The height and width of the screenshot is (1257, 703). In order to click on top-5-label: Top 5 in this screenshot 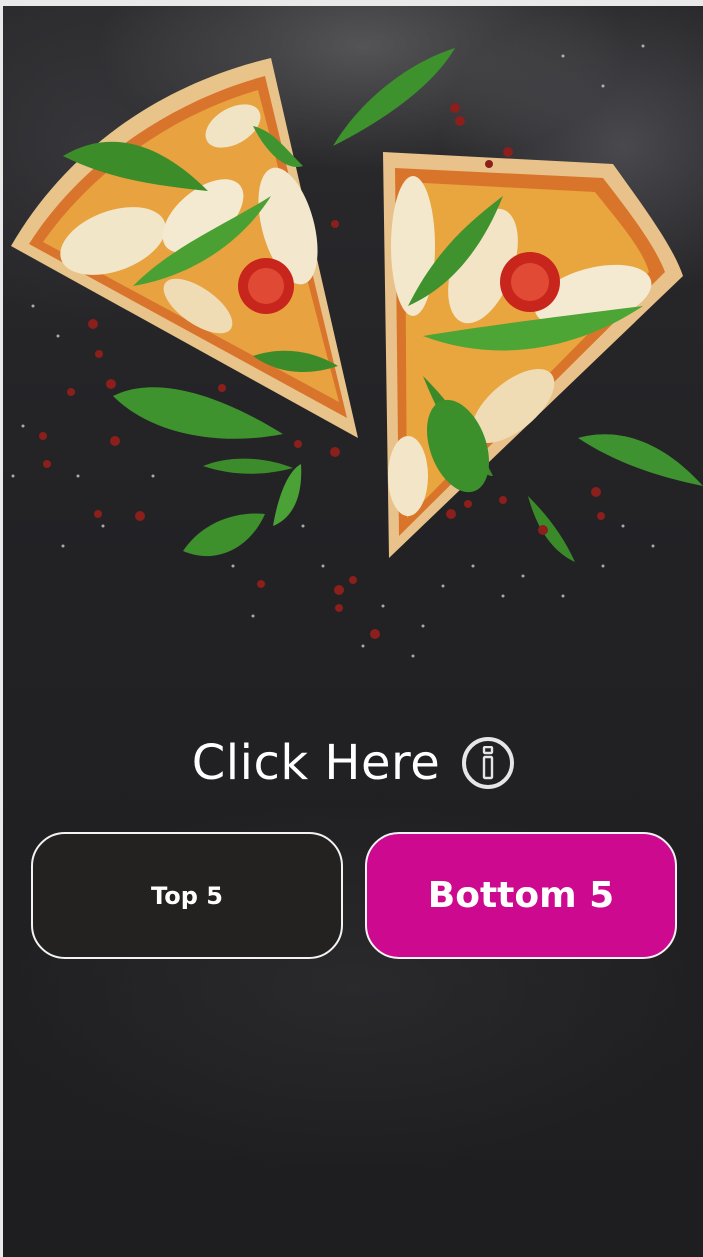, I will do `click(187, 895)`.